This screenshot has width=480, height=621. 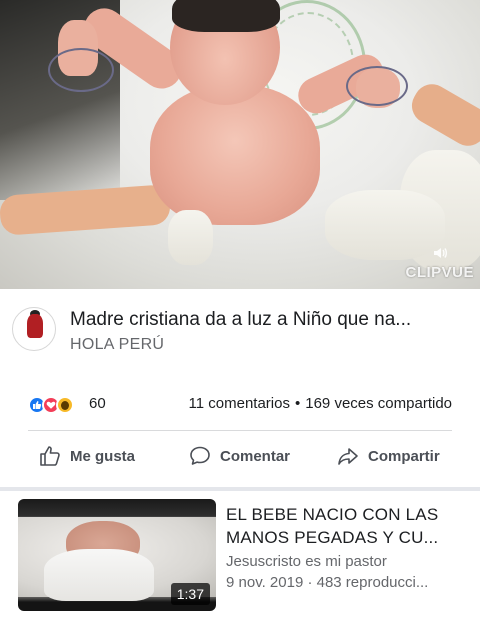 I want to click on reaction-count: 60, so click(x=97, y=403).